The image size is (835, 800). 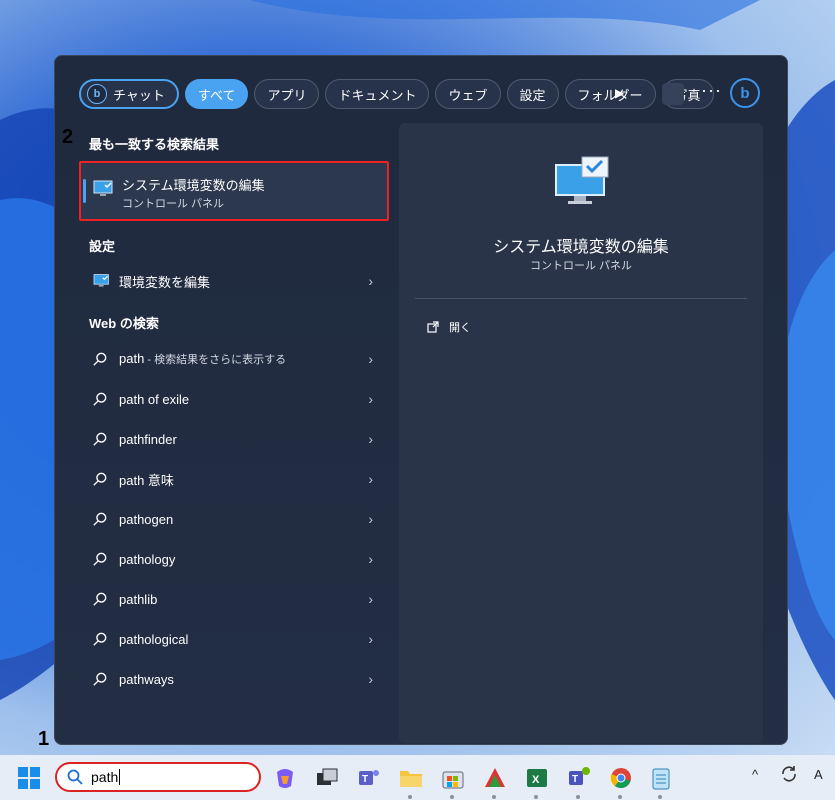 I want to click on web-result-query: path of exile, so click(x=154, y=399).